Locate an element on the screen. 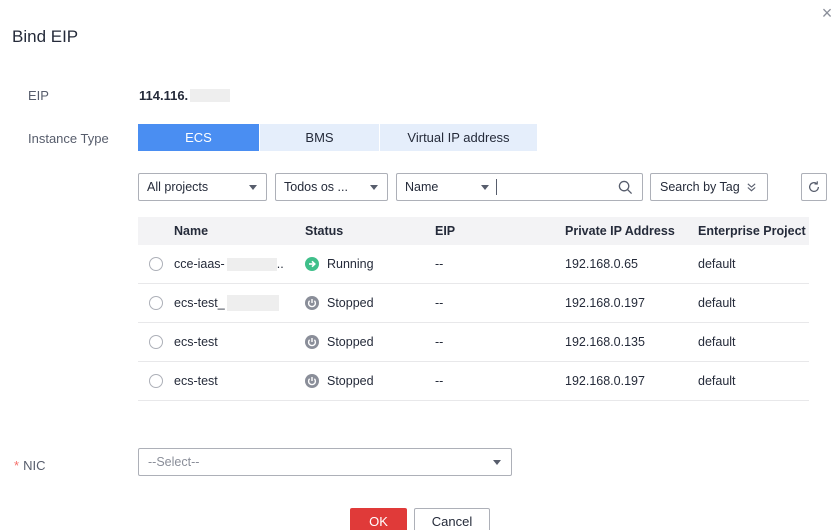 The height and width of the screenshot is (530, 840). column-header-enterprise-project: Enterprise Project is located at coordinates (752, 231).